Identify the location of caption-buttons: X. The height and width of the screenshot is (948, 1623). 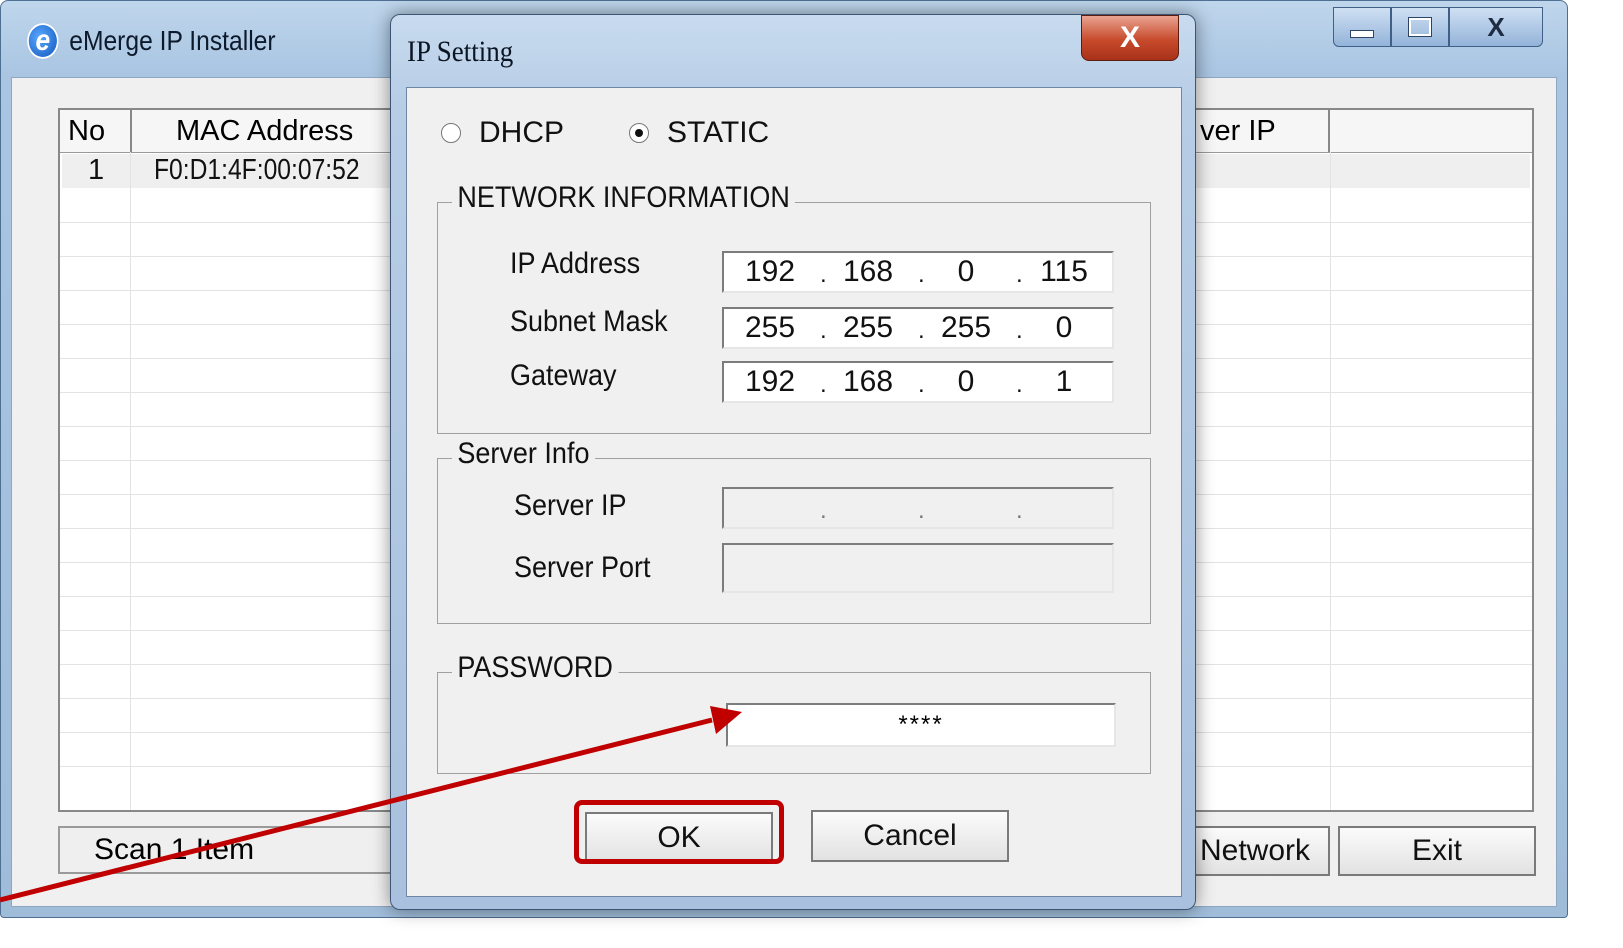
(1438, 29).